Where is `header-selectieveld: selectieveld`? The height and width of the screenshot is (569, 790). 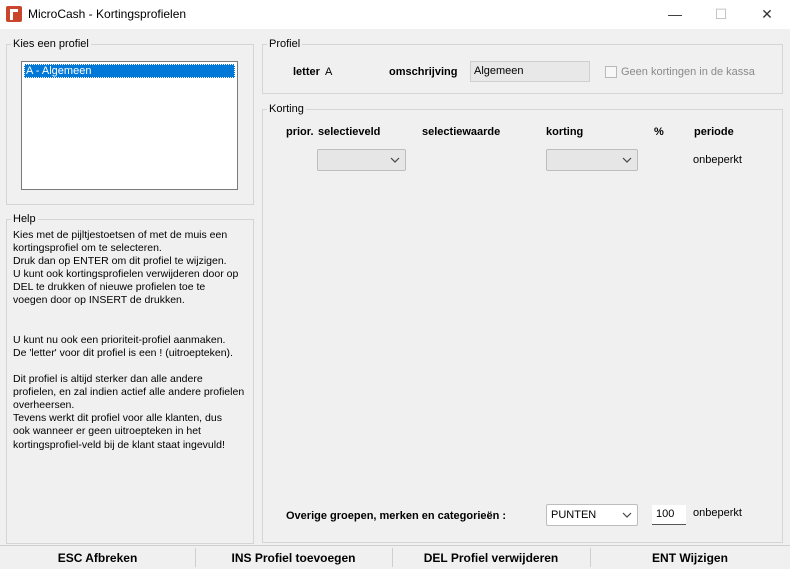
header-selectieveld: selectieveld is located at coordinates (349, 132).